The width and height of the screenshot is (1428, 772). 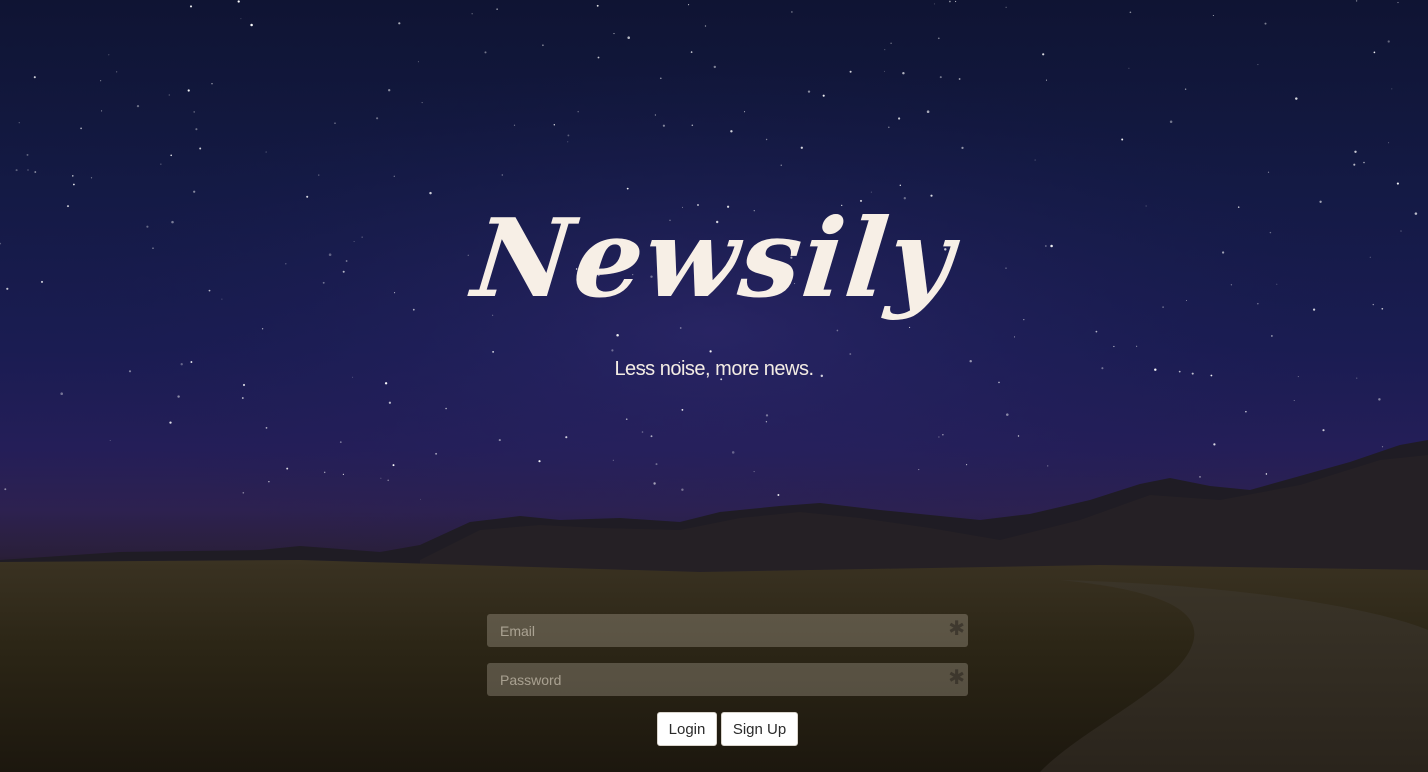 What do you see at coordinates (956, 628) in the screenshot?
I see `required-asterisk-icon: ✱` at bounding box center [956, 628].